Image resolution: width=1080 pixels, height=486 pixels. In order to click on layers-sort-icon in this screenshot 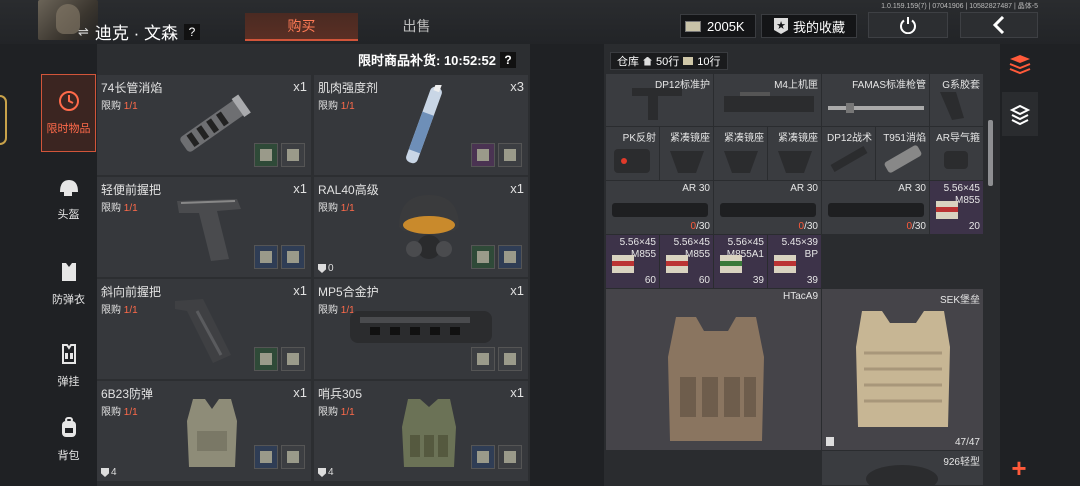, I will do `click(1020, 65)`.